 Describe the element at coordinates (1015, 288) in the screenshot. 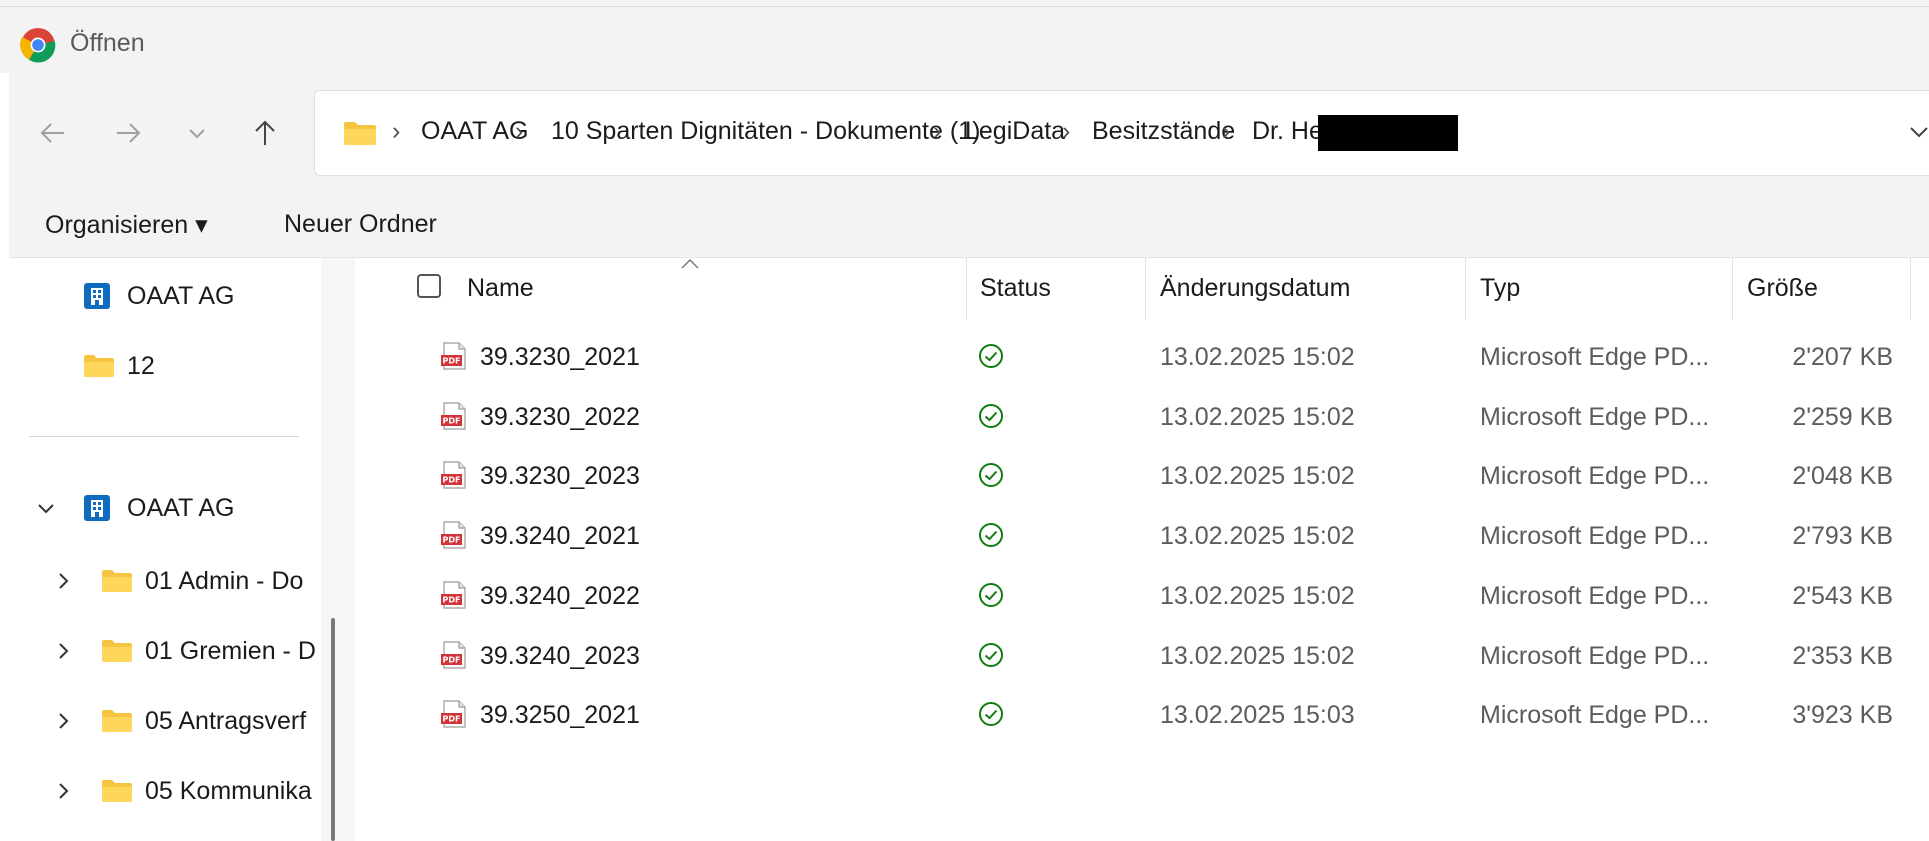

I see `column-header-status: Status` at that location.